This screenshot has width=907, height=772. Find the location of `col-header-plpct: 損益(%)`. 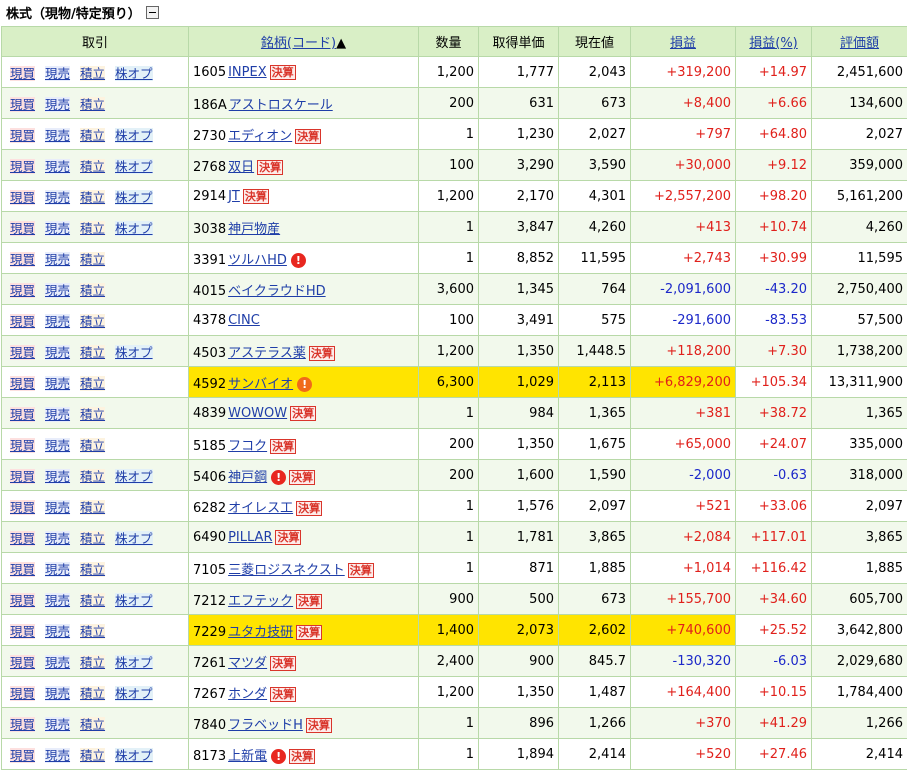

col-header-plpct: 損益(%) is located at coordinates (773, 41).